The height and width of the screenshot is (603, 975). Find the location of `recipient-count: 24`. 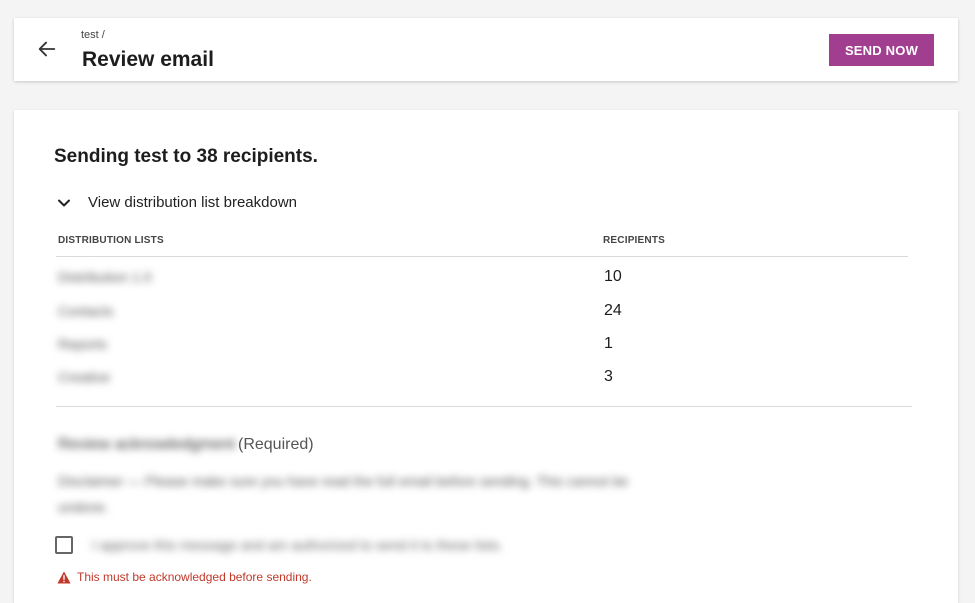

recipient-count: 24 is located at coordinates (613, 310).